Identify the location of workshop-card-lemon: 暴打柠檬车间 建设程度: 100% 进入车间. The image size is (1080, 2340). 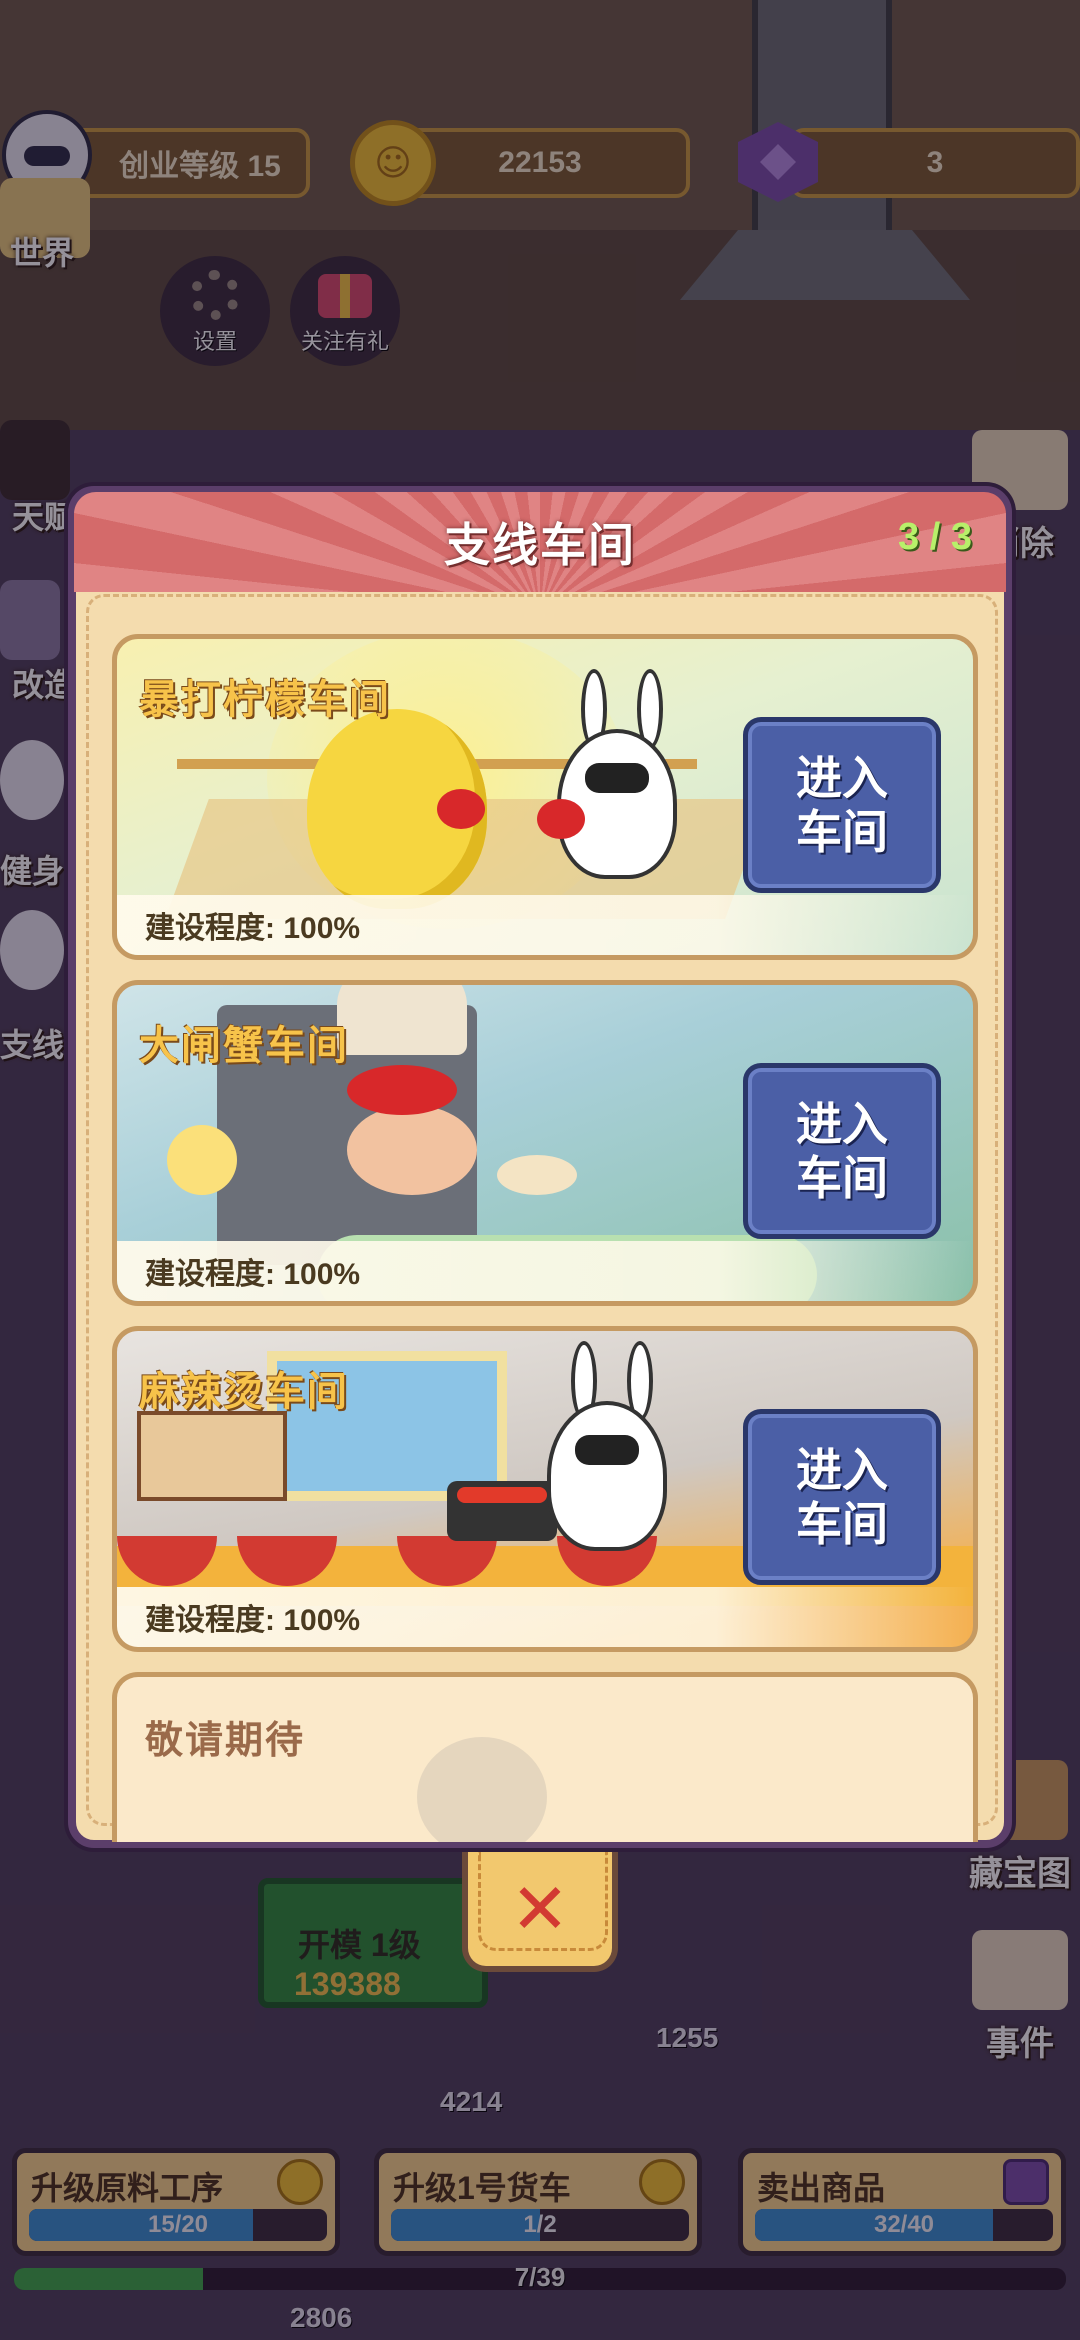
(545, 797).